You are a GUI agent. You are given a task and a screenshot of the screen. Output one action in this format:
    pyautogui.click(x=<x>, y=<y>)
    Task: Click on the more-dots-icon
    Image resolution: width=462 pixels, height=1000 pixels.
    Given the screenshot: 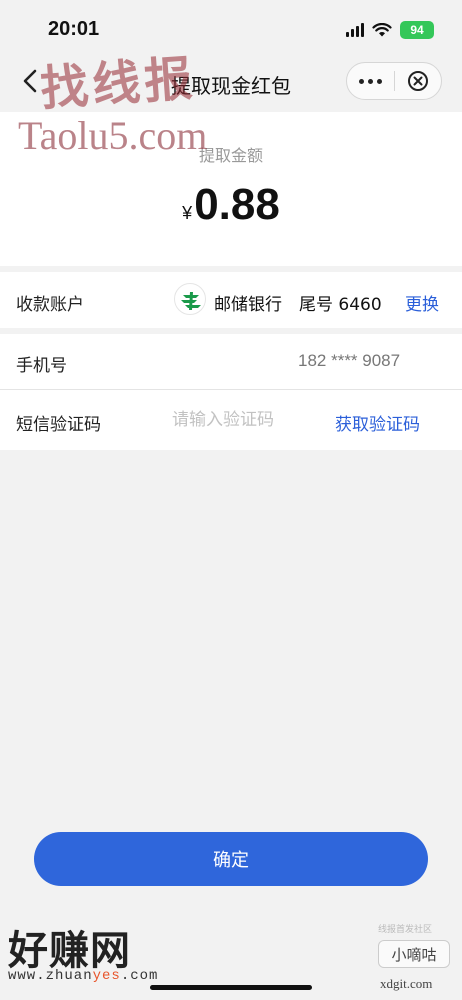 What is the action you would take?
    pyautogui.click(x=361, y=81)
    